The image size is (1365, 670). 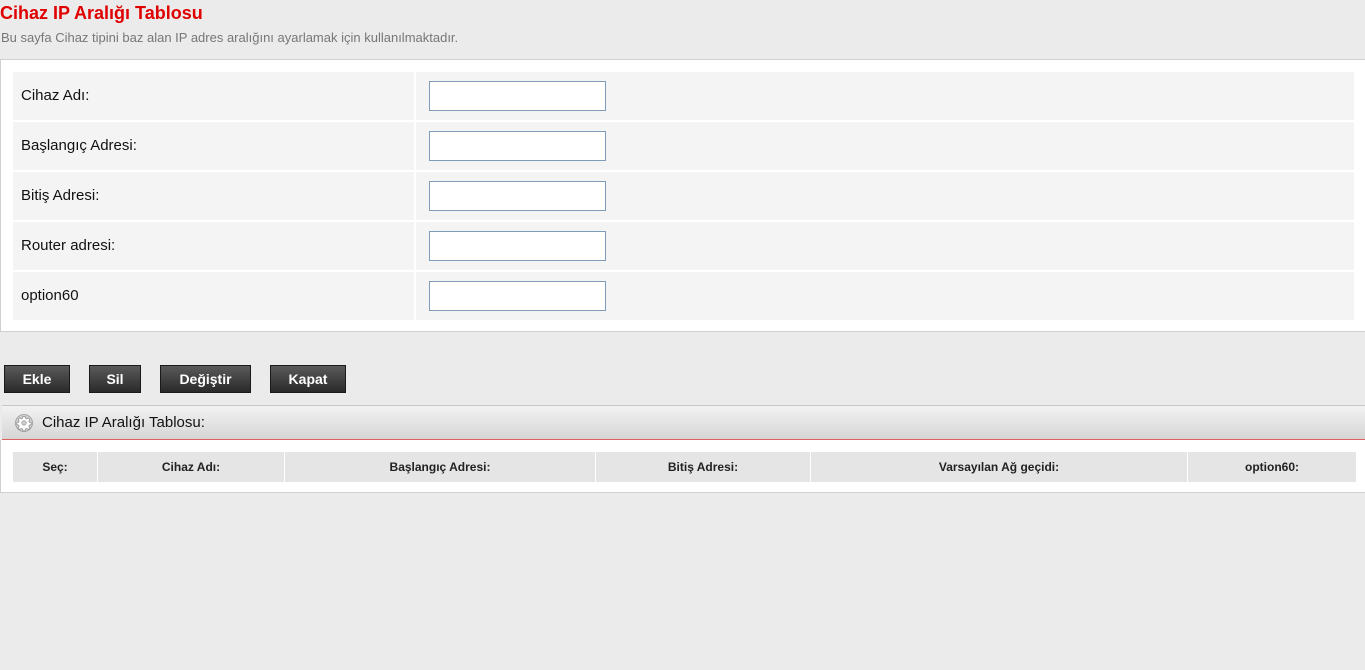 What do you see at coordinates (517, 96) in the screenshot?
I see `device-name-input` at bounding box center [517, 96].